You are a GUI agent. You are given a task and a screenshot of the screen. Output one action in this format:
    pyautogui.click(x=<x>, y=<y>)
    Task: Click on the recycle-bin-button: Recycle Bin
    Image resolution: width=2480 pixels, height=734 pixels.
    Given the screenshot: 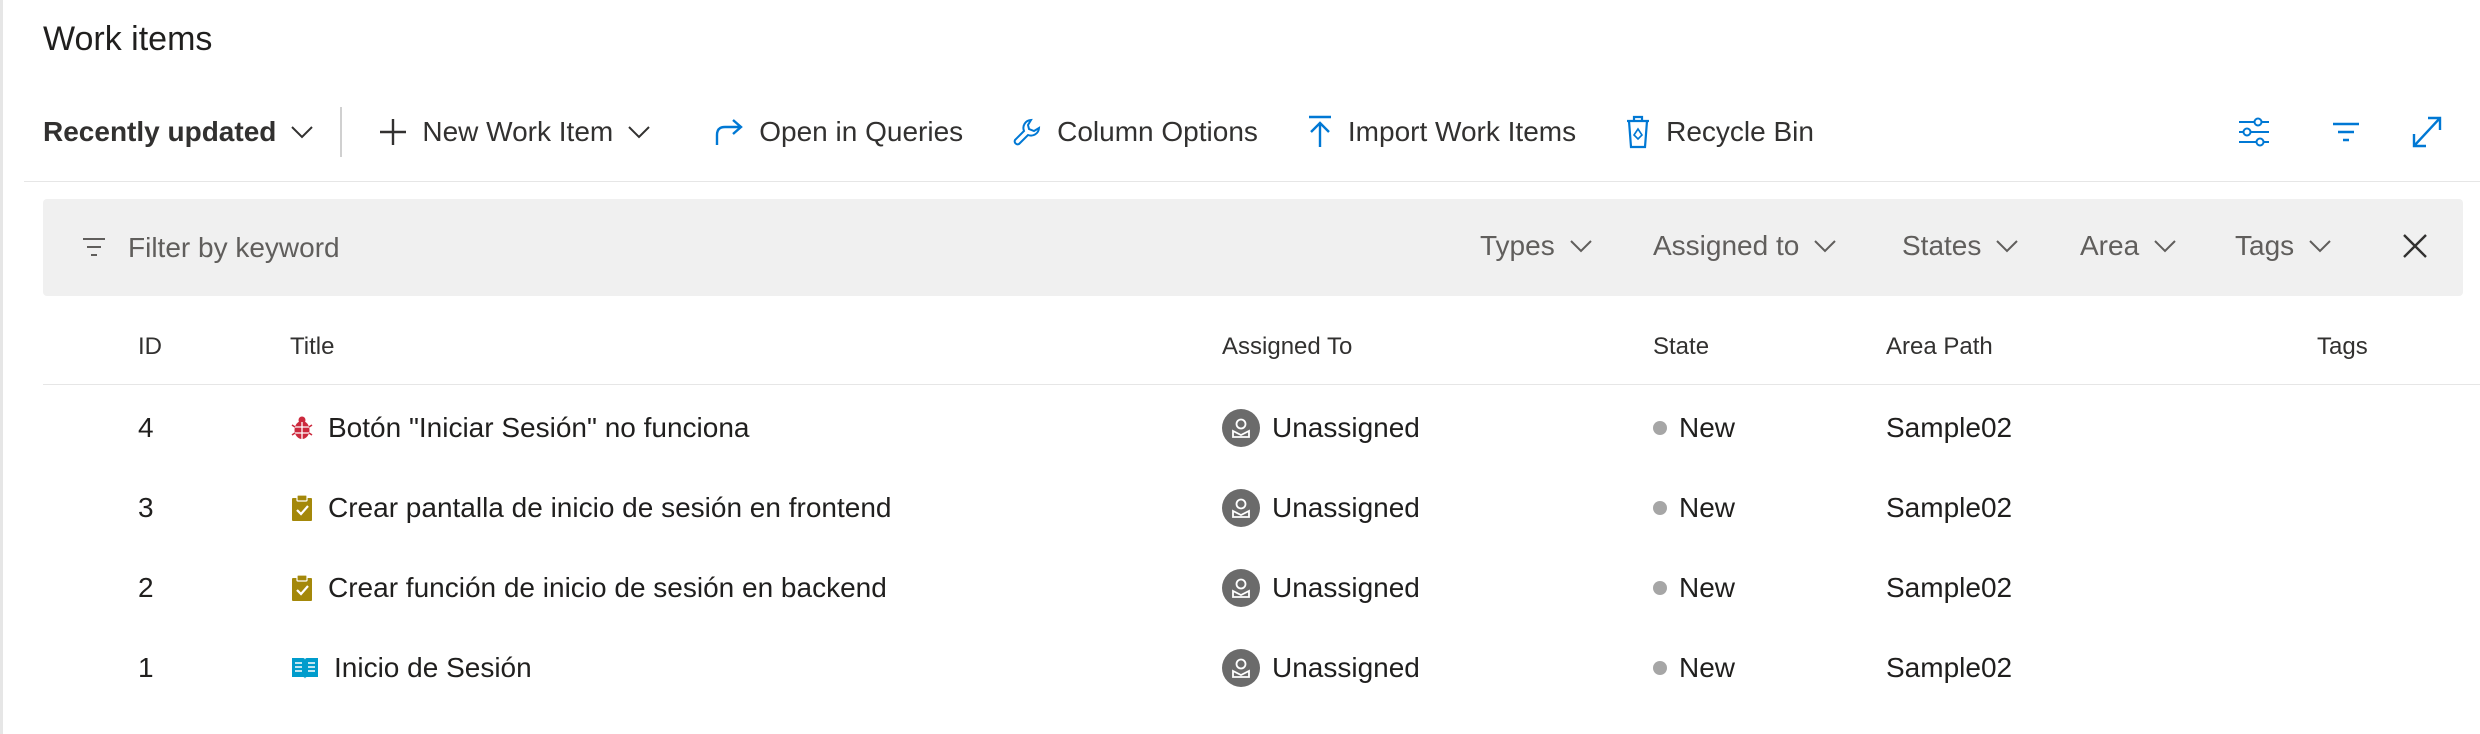 What is the action you would take?
    pyautogui.click(x=1719, y=132)
    